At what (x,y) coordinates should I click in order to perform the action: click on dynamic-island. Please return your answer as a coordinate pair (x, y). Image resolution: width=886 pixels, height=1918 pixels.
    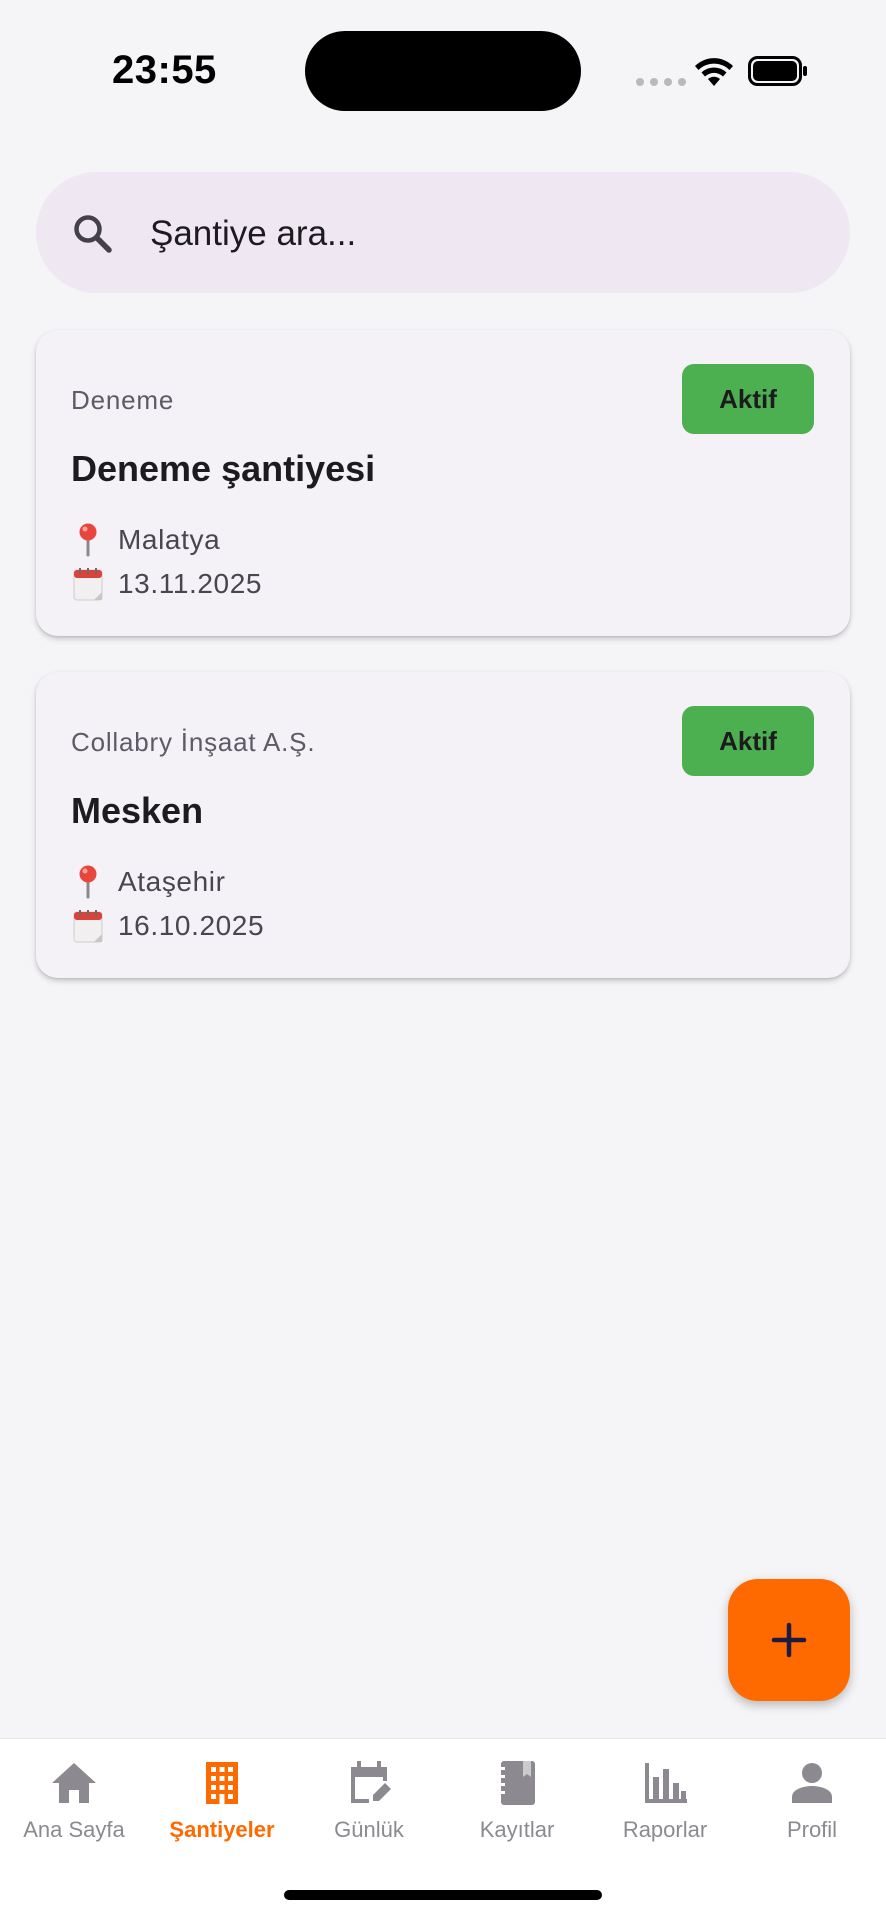
    Looking at the image, I should click on (443, 71).